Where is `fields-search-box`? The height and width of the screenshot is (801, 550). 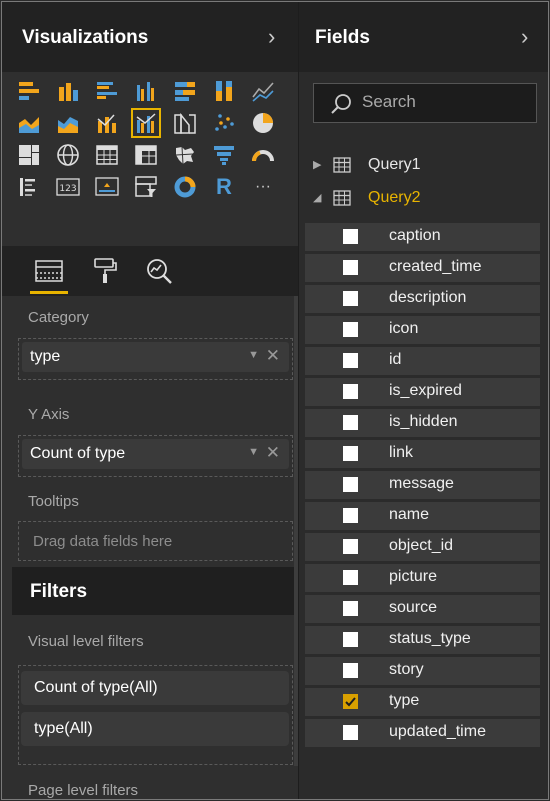
fields-search-box is located at coordinates (425, 103).